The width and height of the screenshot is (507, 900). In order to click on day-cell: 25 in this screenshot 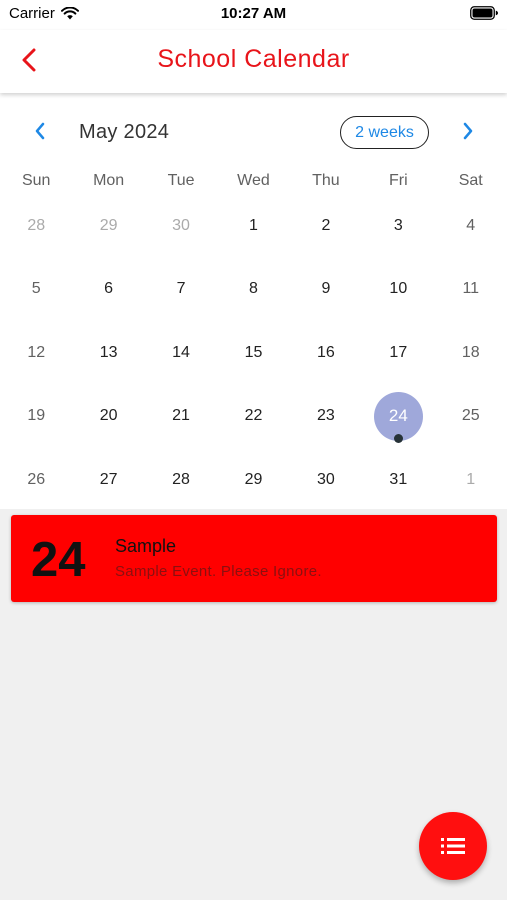, I will do `click(471, 417)`.